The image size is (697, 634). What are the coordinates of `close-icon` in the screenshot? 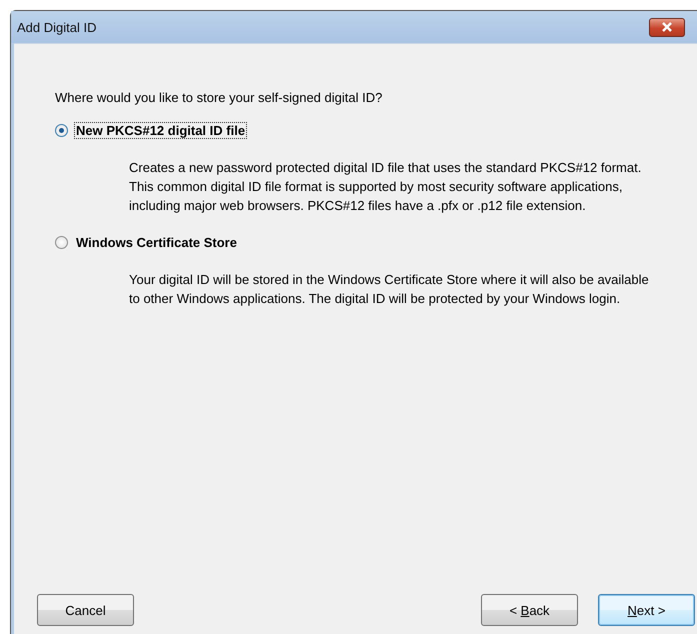 It's located at (667, 27).